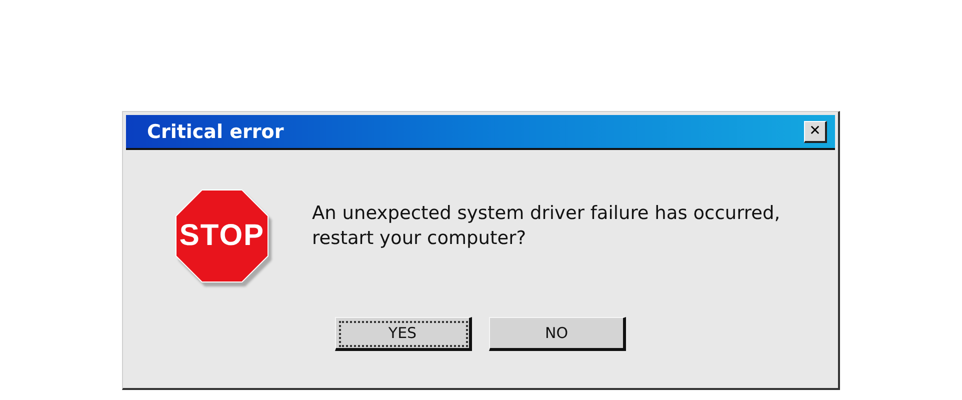  Describe the element at coordinates (815, 131) in the screenshot. I see `close-button: ✕` at that location.